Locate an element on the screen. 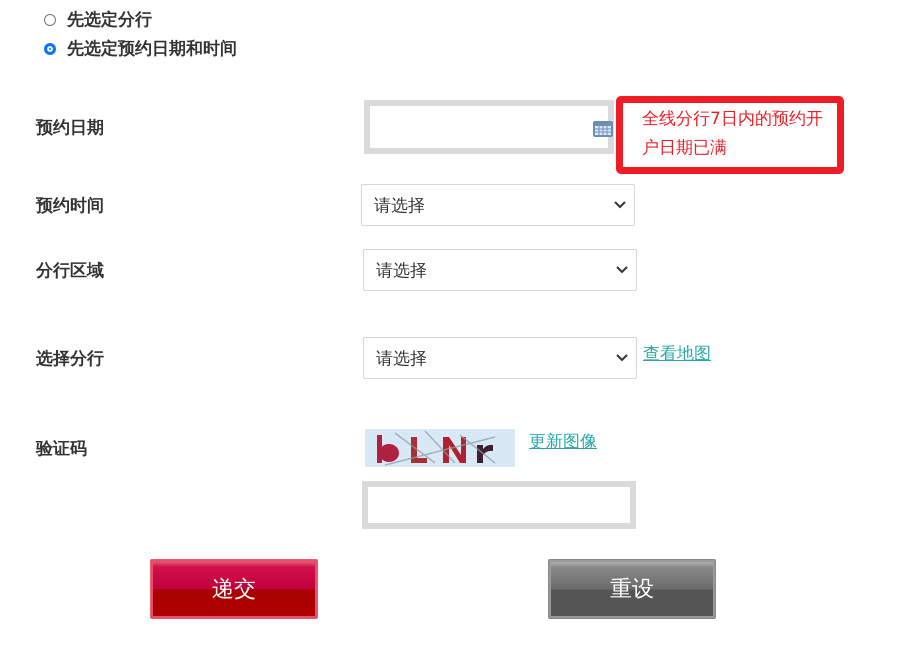 This screenshot has width=912, height=656. field-label: 分行区域 is located at coordinates (70, 271).